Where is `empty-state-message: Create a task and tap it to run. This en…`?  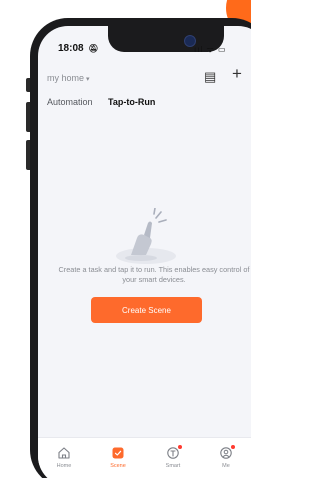
empty-state-message: Create a task and tap it to run. This en… is located at coordinates (154, 274).